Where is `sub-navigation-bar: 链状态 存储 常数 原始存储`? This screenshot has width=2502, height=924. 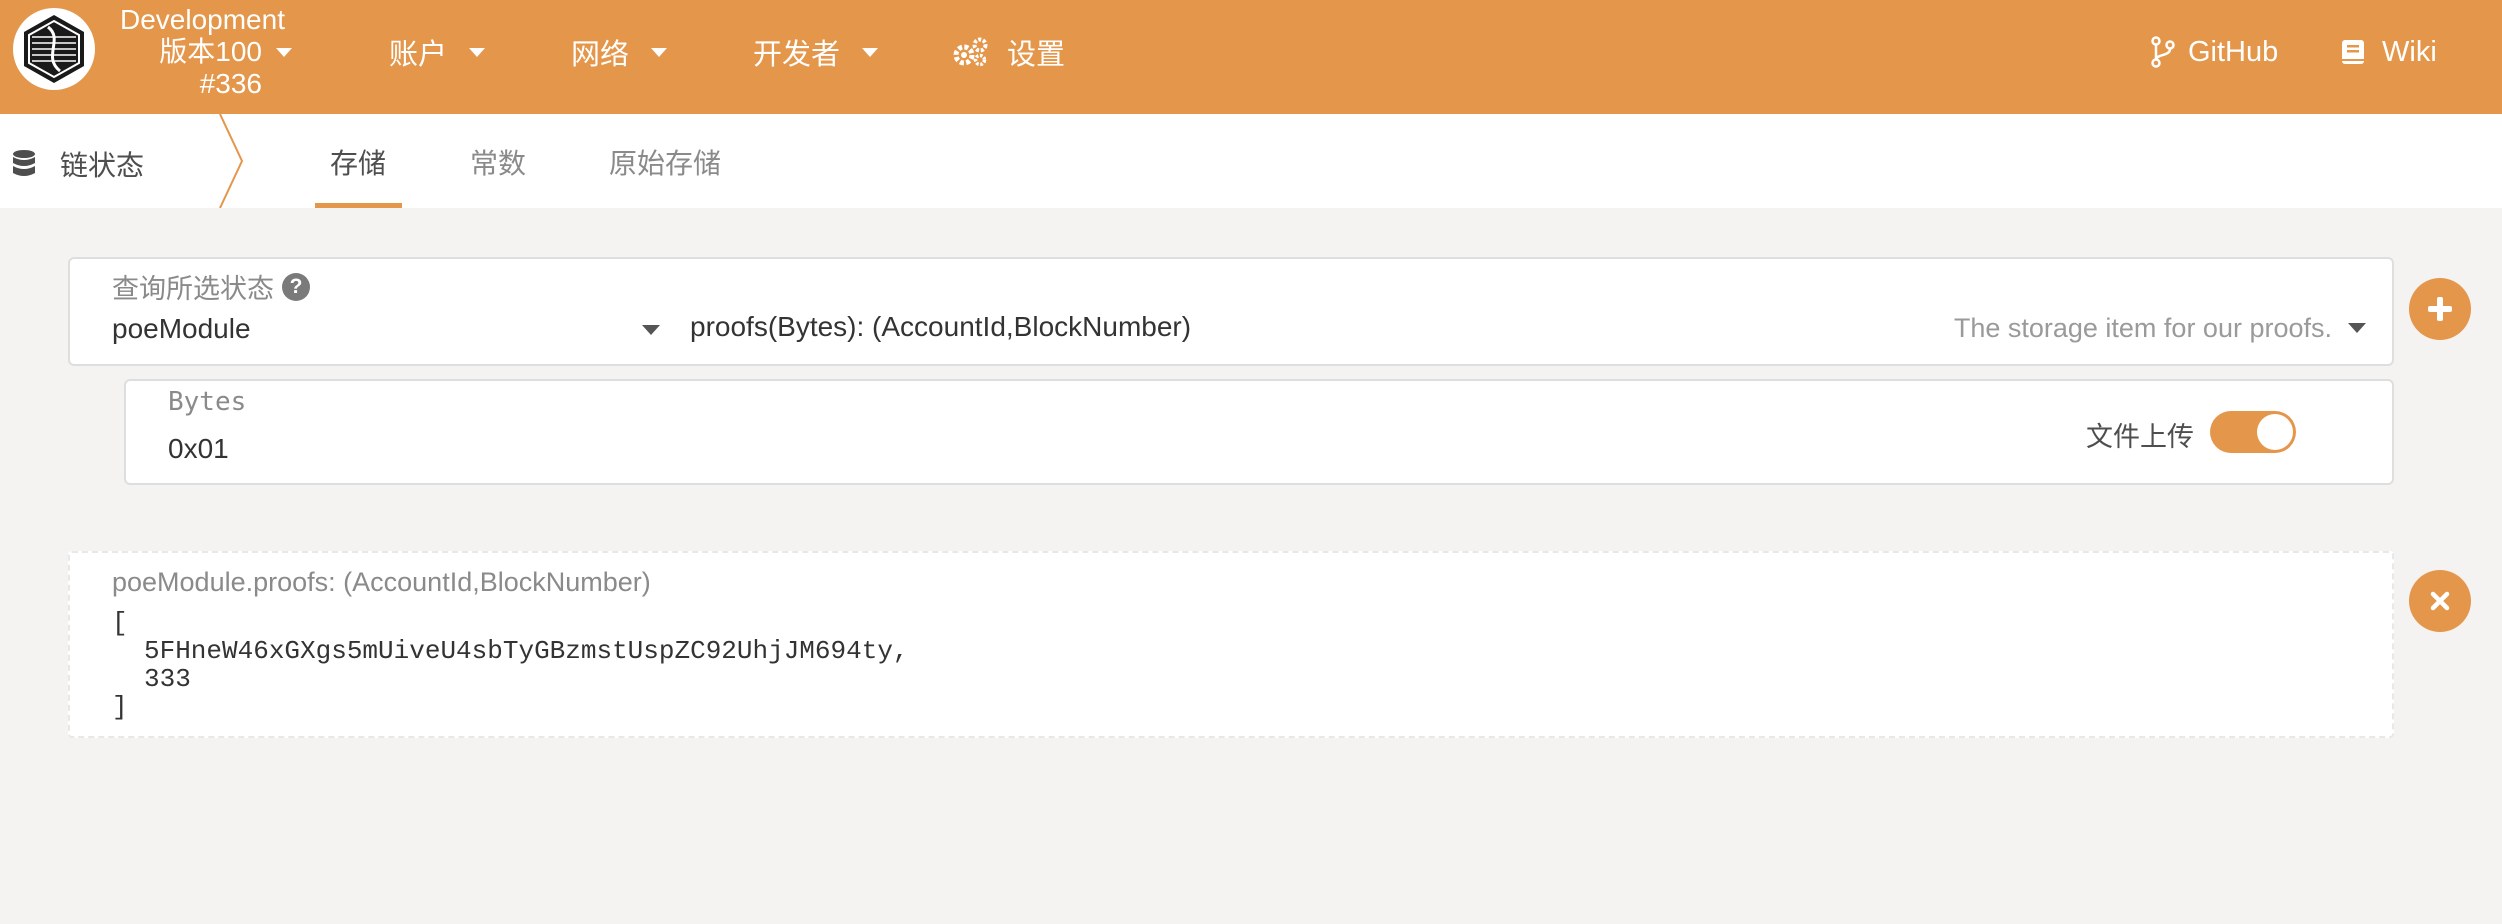 sub-navigation-bar: 链状态 存储 常数 原始存储 is located at coordinates (1251, 161).